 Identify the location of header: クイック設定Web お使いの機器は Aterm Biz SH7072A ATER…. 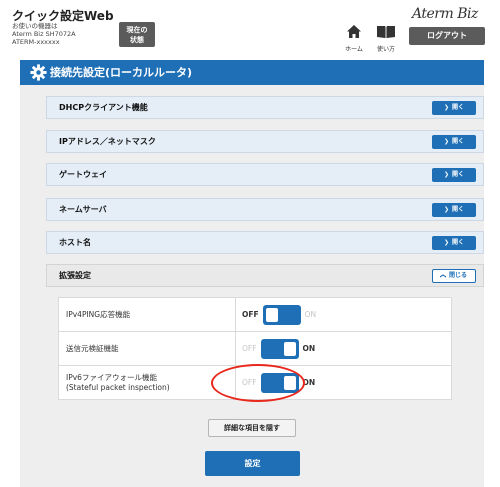
(250, 26).